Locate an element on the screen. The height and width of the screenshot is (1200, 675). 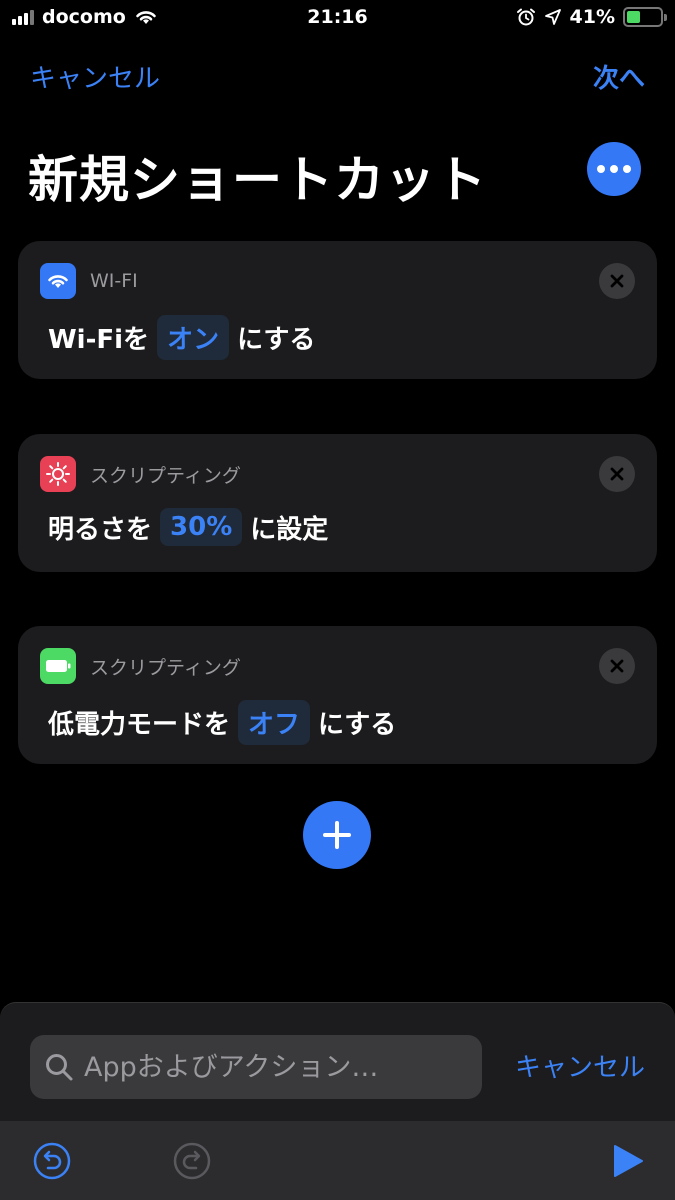
brightness-icon is located at coordinates (58, 474).